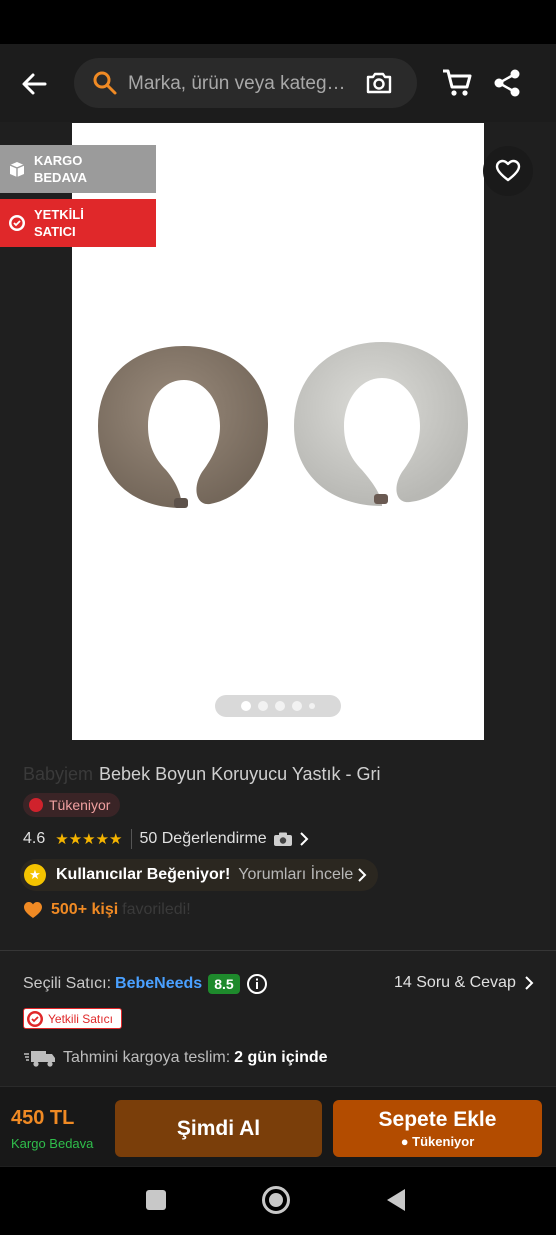  I want to click on truck-icon, so click(39, 1059).